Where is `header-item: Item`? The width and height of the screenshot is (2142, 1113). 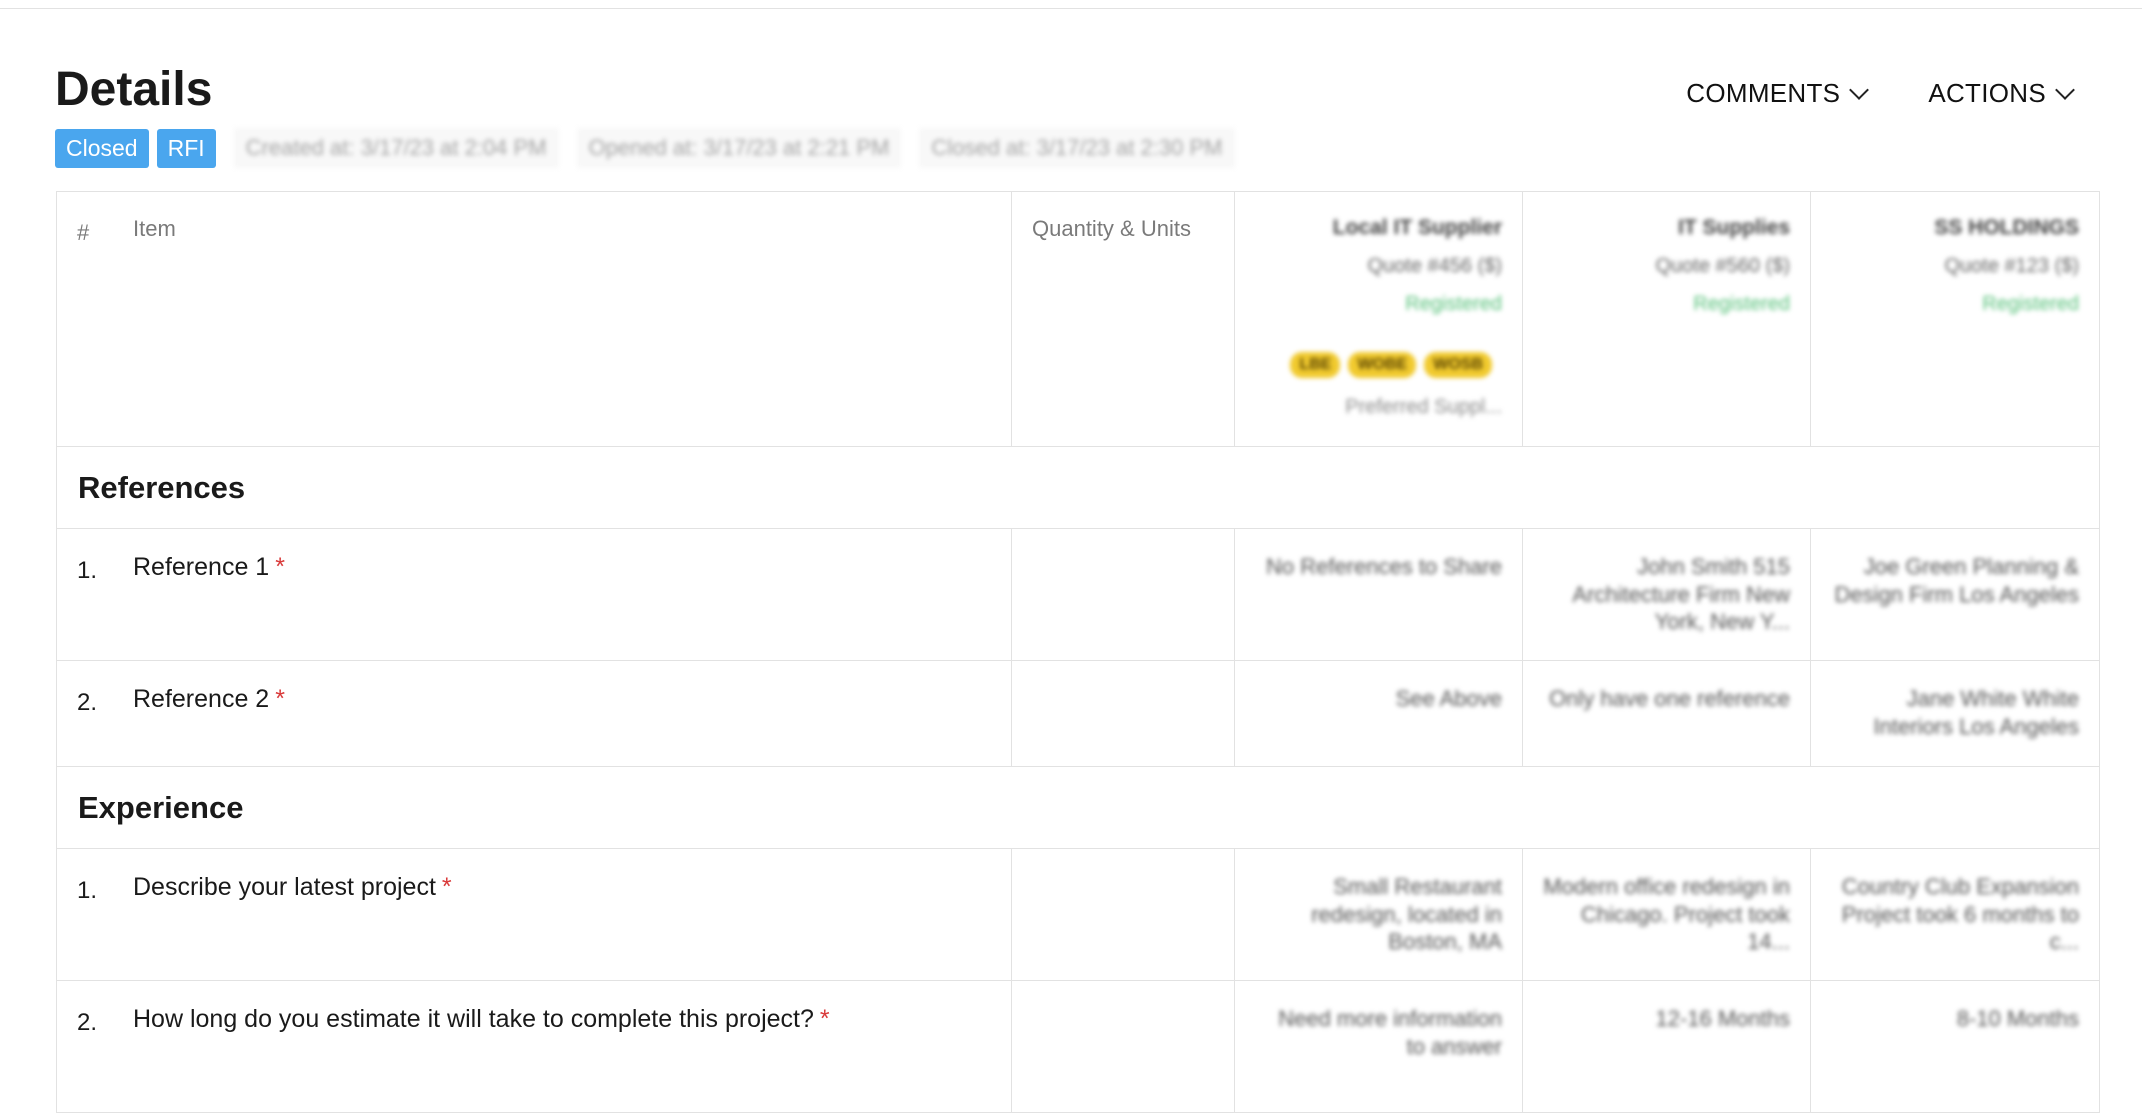
header-item: Item is located at coordinates (154, 228).